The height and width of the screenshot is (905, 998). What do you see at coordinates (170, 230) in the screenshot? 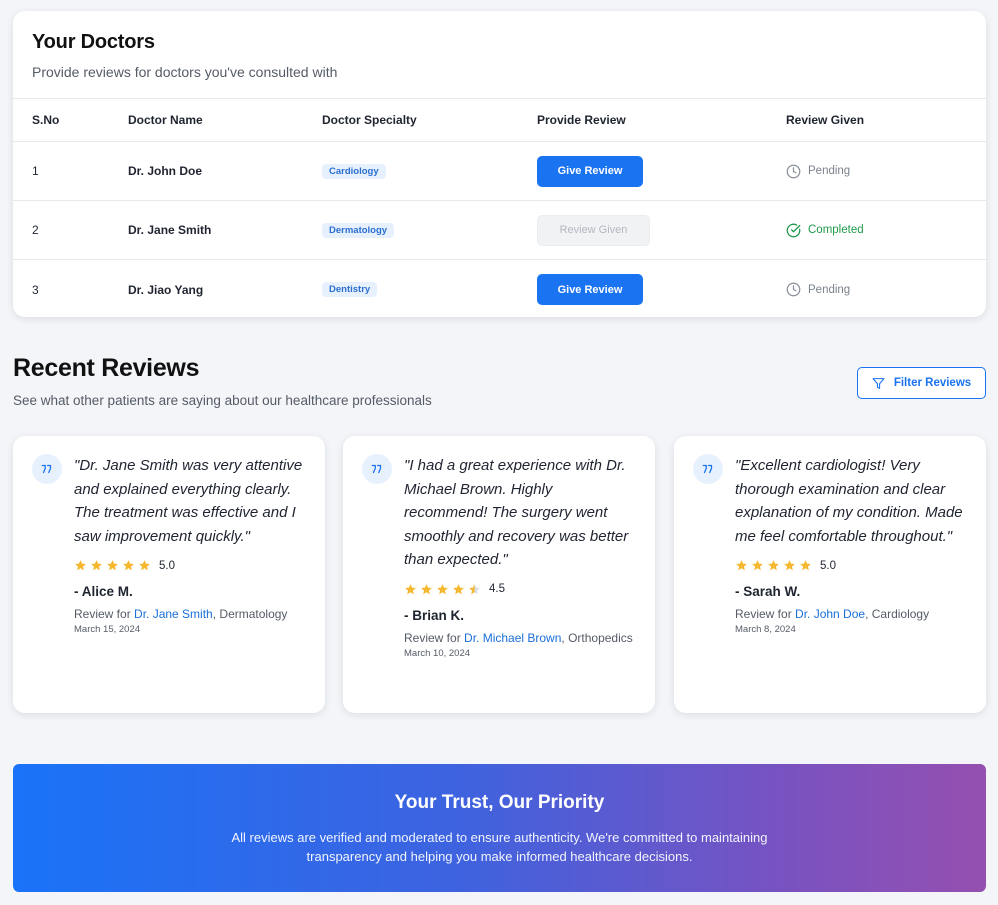
I see `row-doctor-name: Dr. Jane Smith` at bounding box center [170, 230].